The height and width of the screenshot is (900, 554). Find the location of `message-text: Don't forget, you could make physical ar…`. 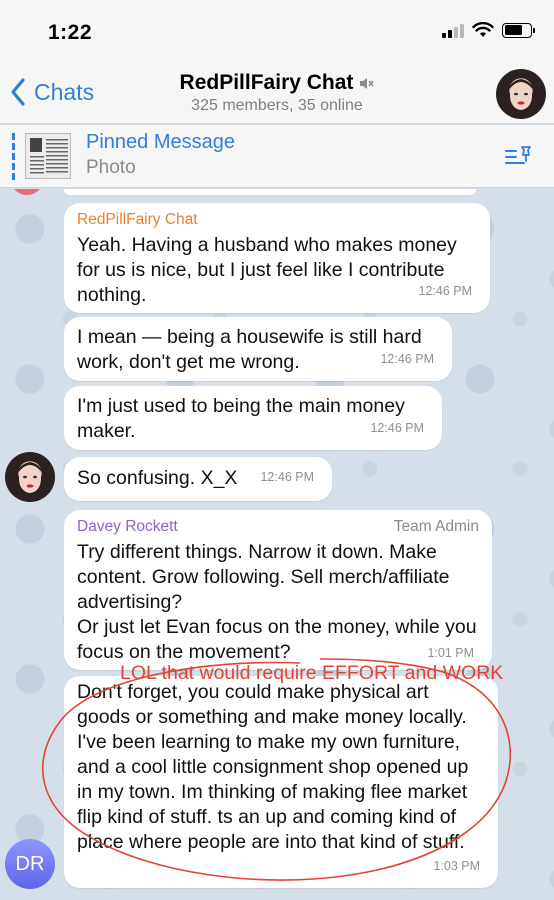

message-text: Don't forget, you could make physical ar… is located at coordinates (273, 767).